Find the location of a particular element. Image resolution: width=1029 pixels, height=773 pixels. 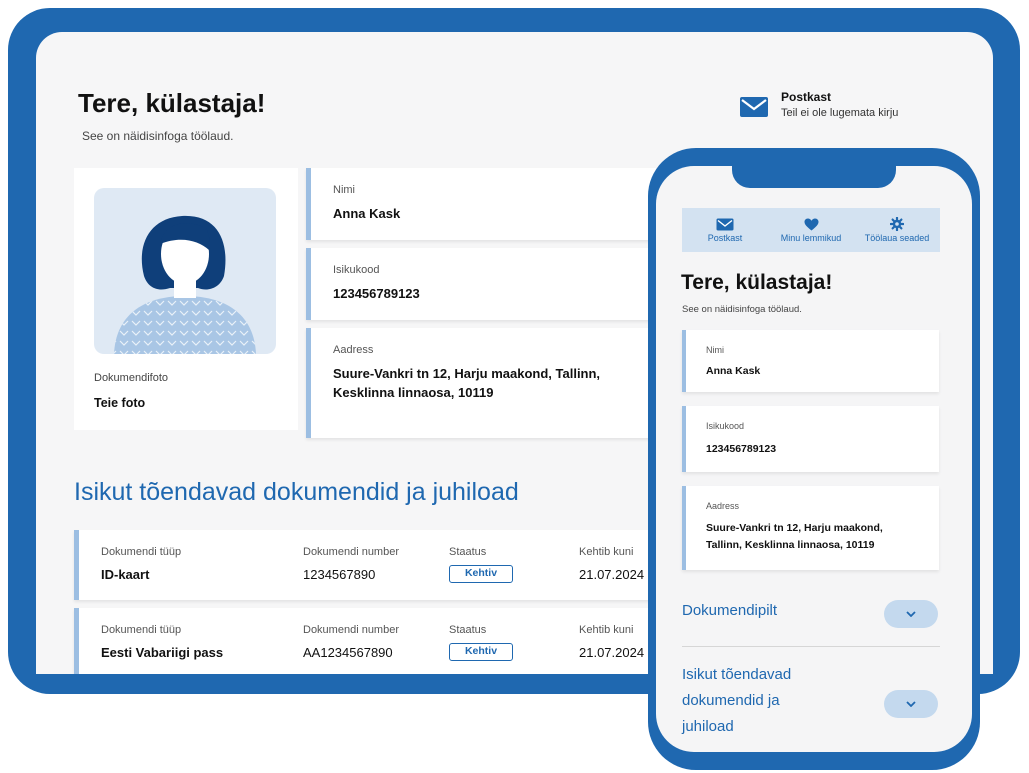

page-subtitle: See on näidisinfoga töölaud. is located at coordinates (158, 136).